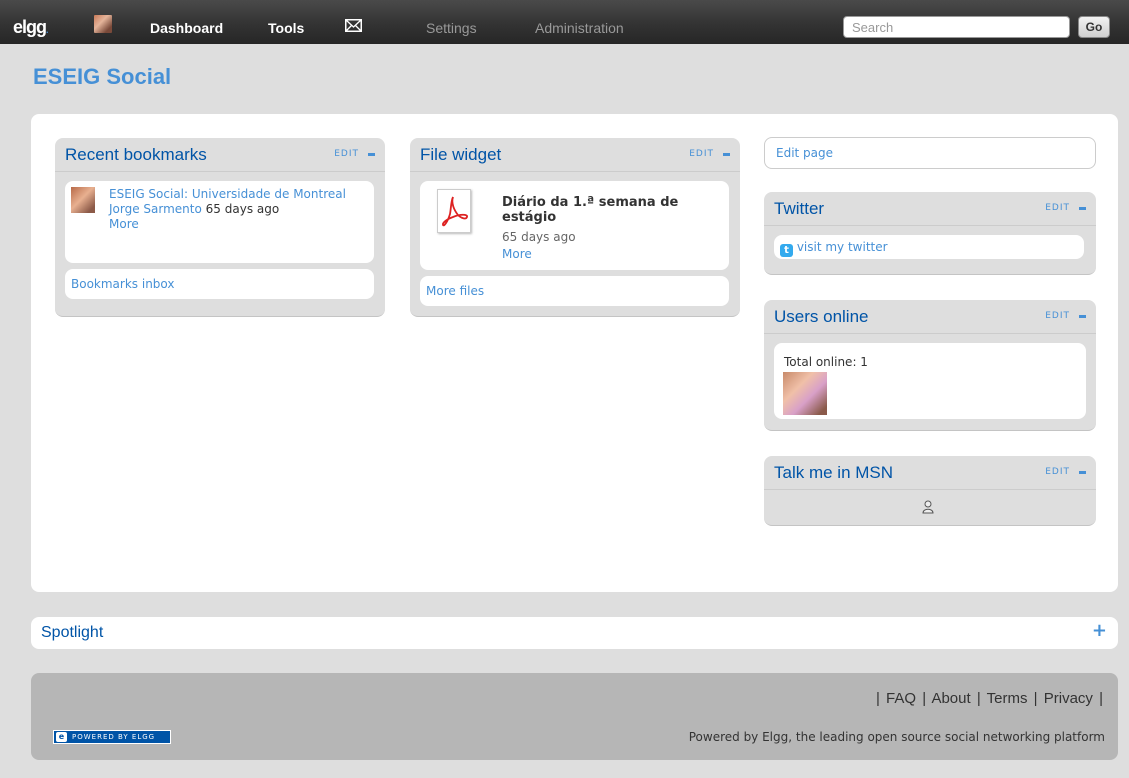 This screenshot has width=1129, height=778. I want to click on widget-header: Talk me in MSN EDIT, so click(930, 473).